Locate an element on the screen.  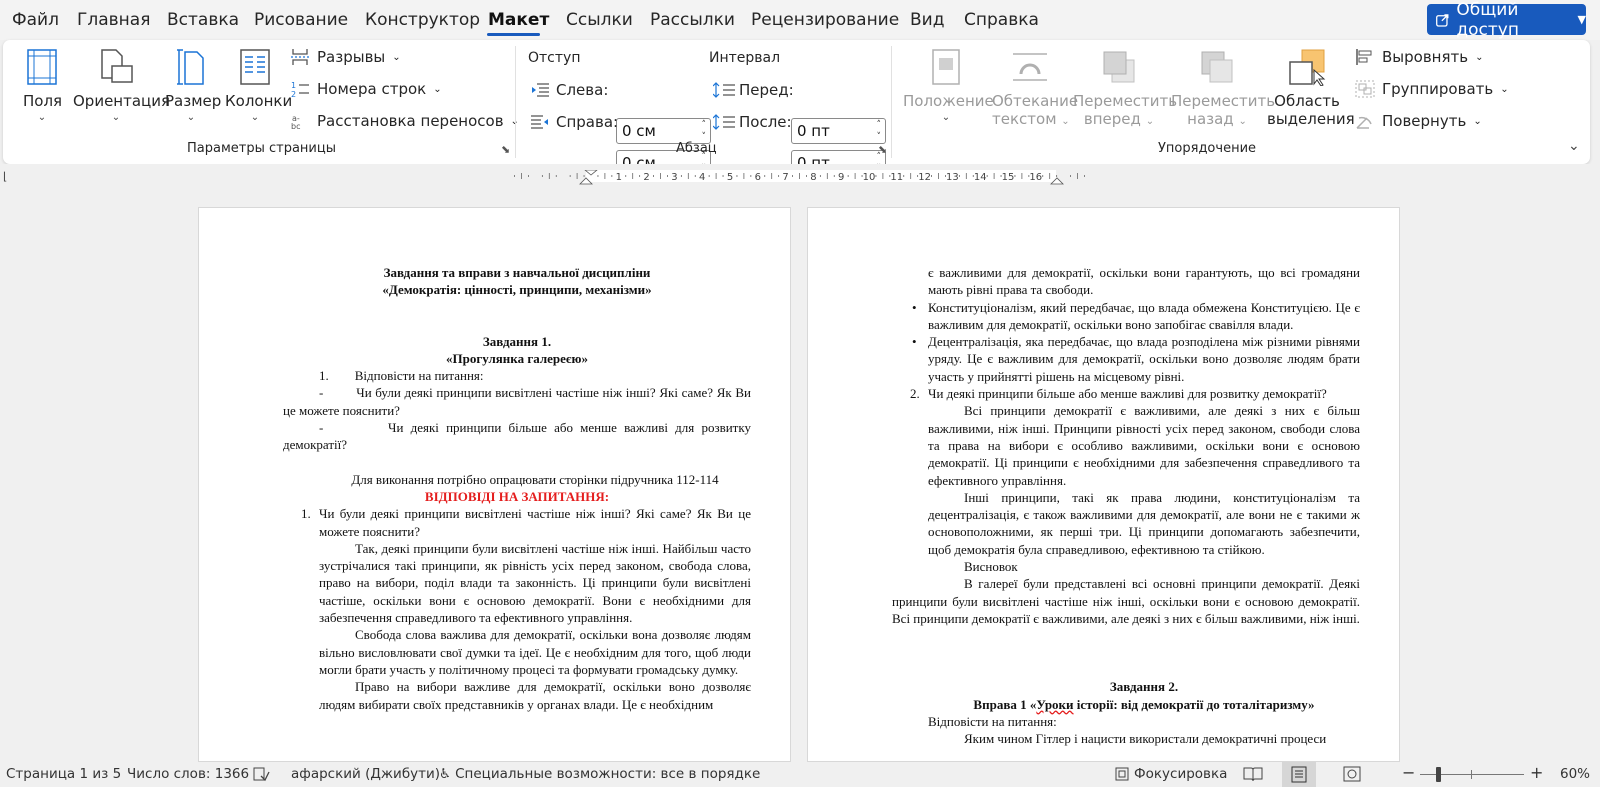
task-2-title: Завдання 2. is located at coordinates (1144, 687).